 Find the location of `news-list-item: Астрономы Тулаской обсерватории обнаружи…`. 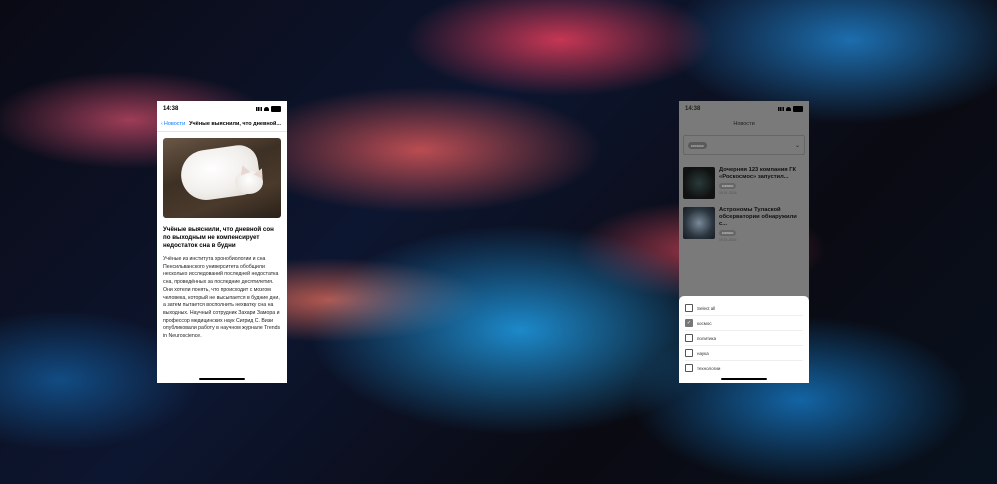

news-list-item: Астрономы Тулаской обсерватории обнаружи… is located at coordinates (744, 224).